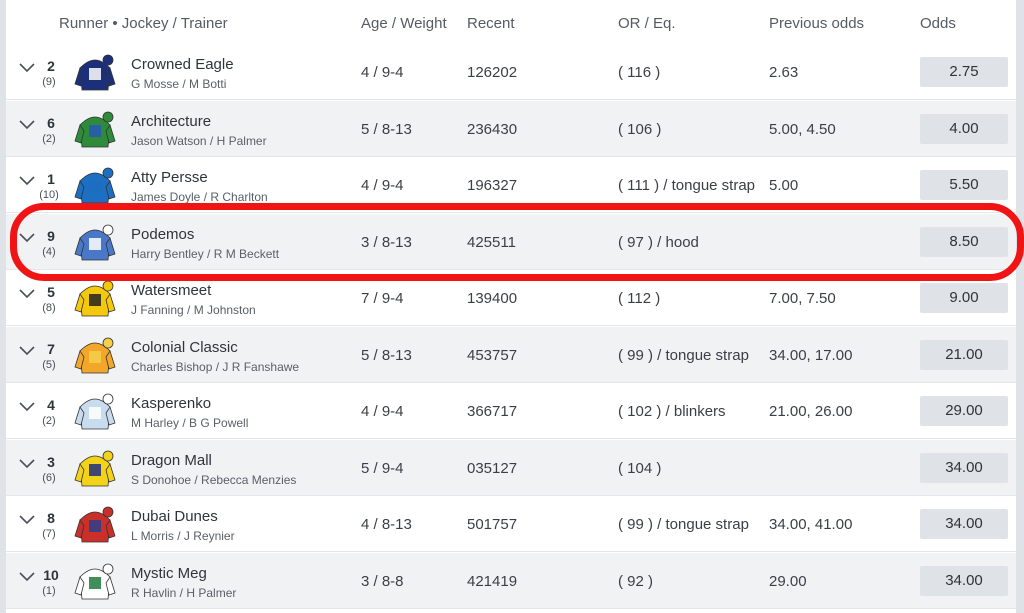 This screenshot has height=613, width=1024. I want to click on official-rating: ( 97 ) / hood, so click(658, 242).